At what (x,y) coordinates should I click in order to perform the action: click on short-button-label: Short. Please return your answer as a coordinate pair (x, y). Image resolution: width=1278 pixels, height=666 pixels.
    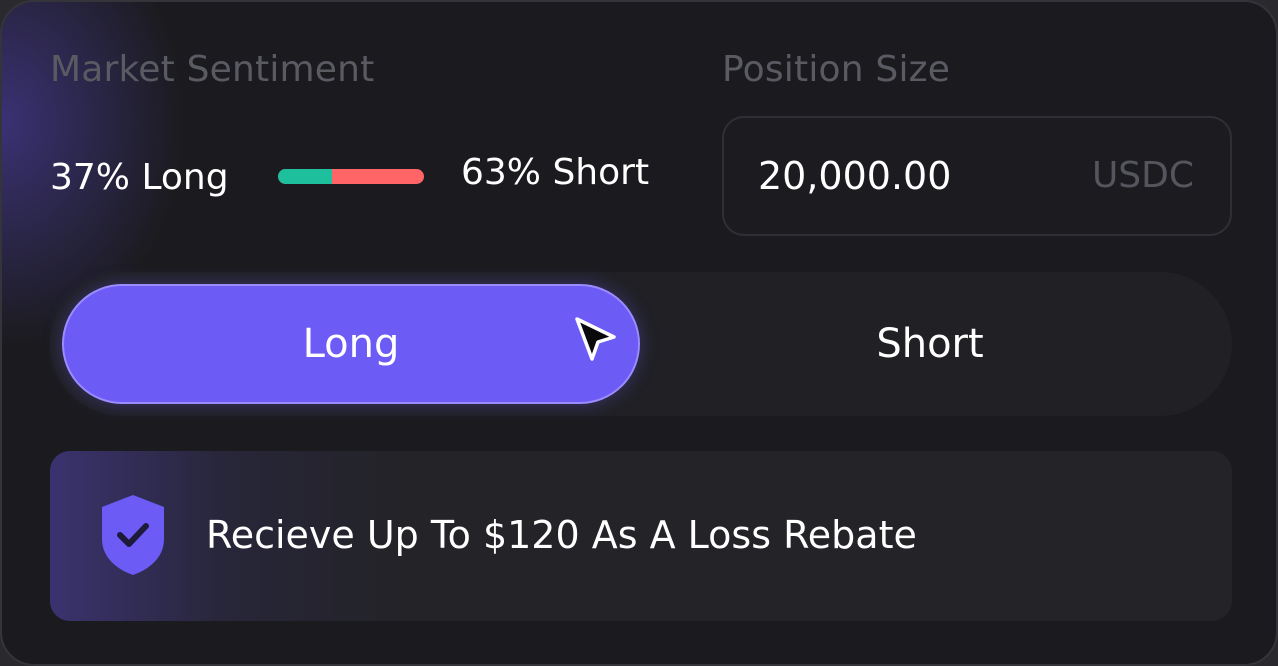
    Looking at the image, I should click on (930, 344).